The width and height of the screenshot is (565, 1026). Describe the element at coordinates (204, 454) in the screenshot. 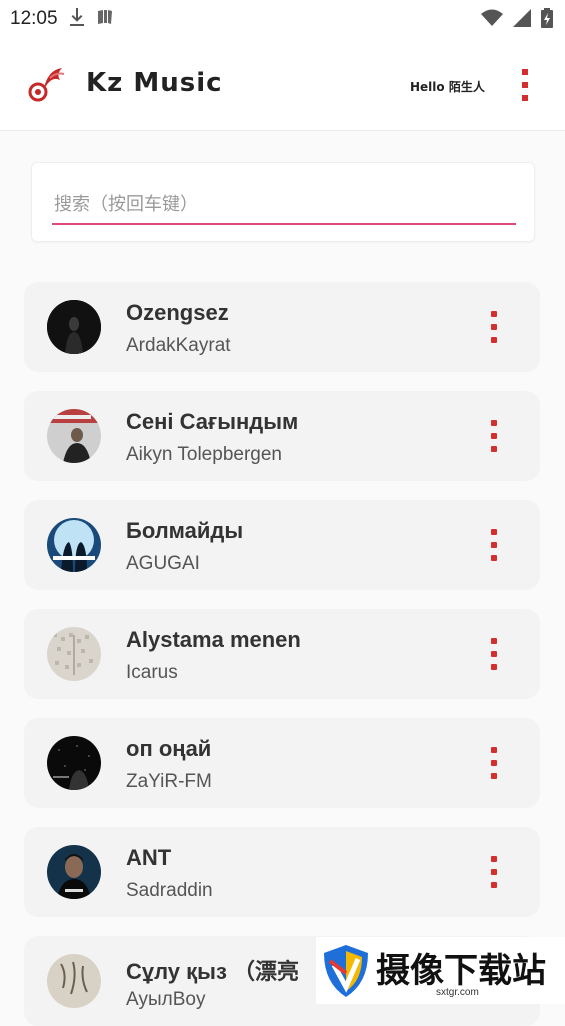

I see `song-artist: Aikyn Tolepbergen` at that location.